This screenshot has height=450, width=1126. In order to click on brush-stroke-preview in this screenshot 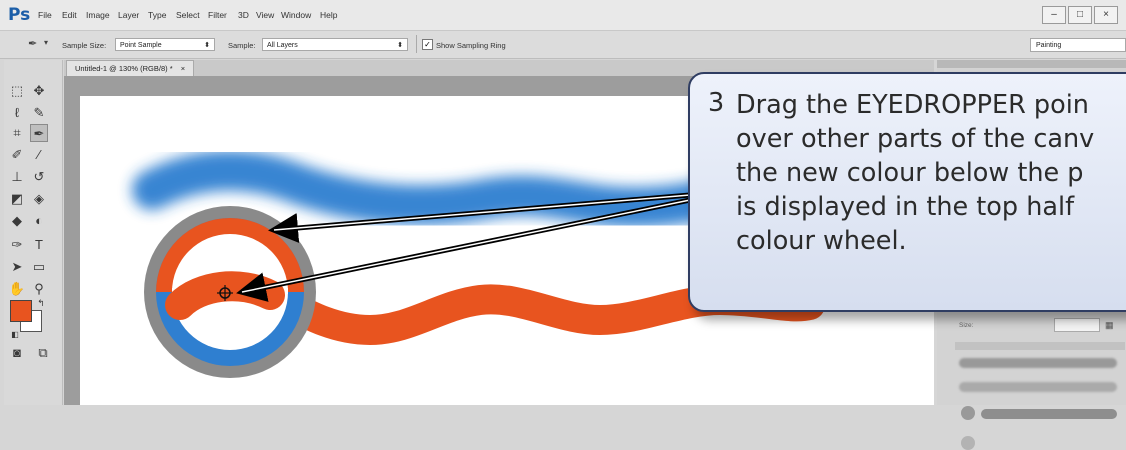, I will do `click(1049, 414)`.